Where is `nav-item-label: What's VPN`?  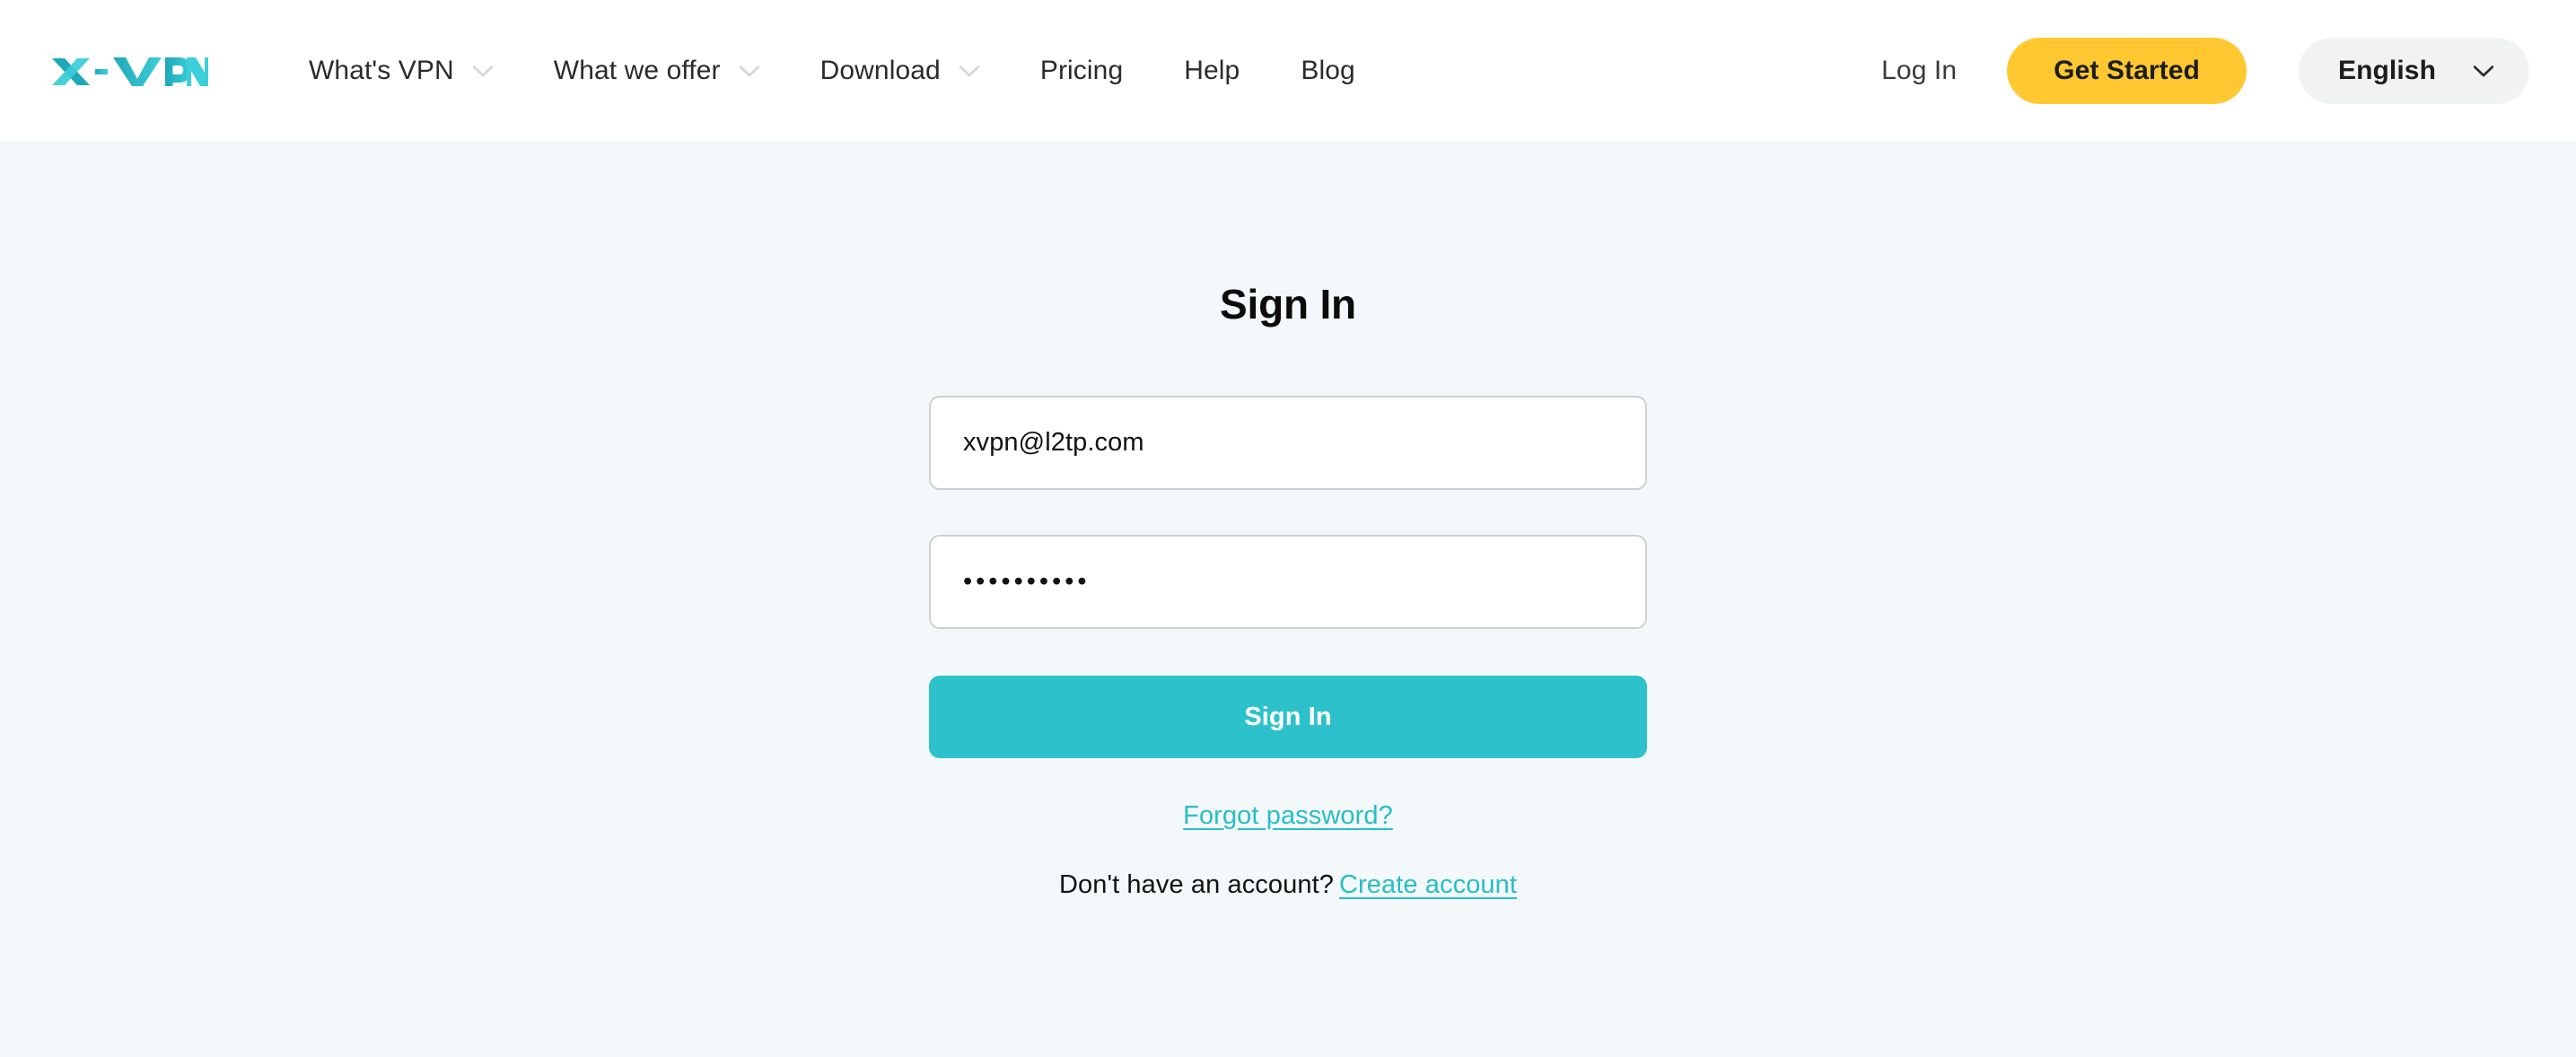
nav-item-label: What's VPN is located at coordinates (381, 71).